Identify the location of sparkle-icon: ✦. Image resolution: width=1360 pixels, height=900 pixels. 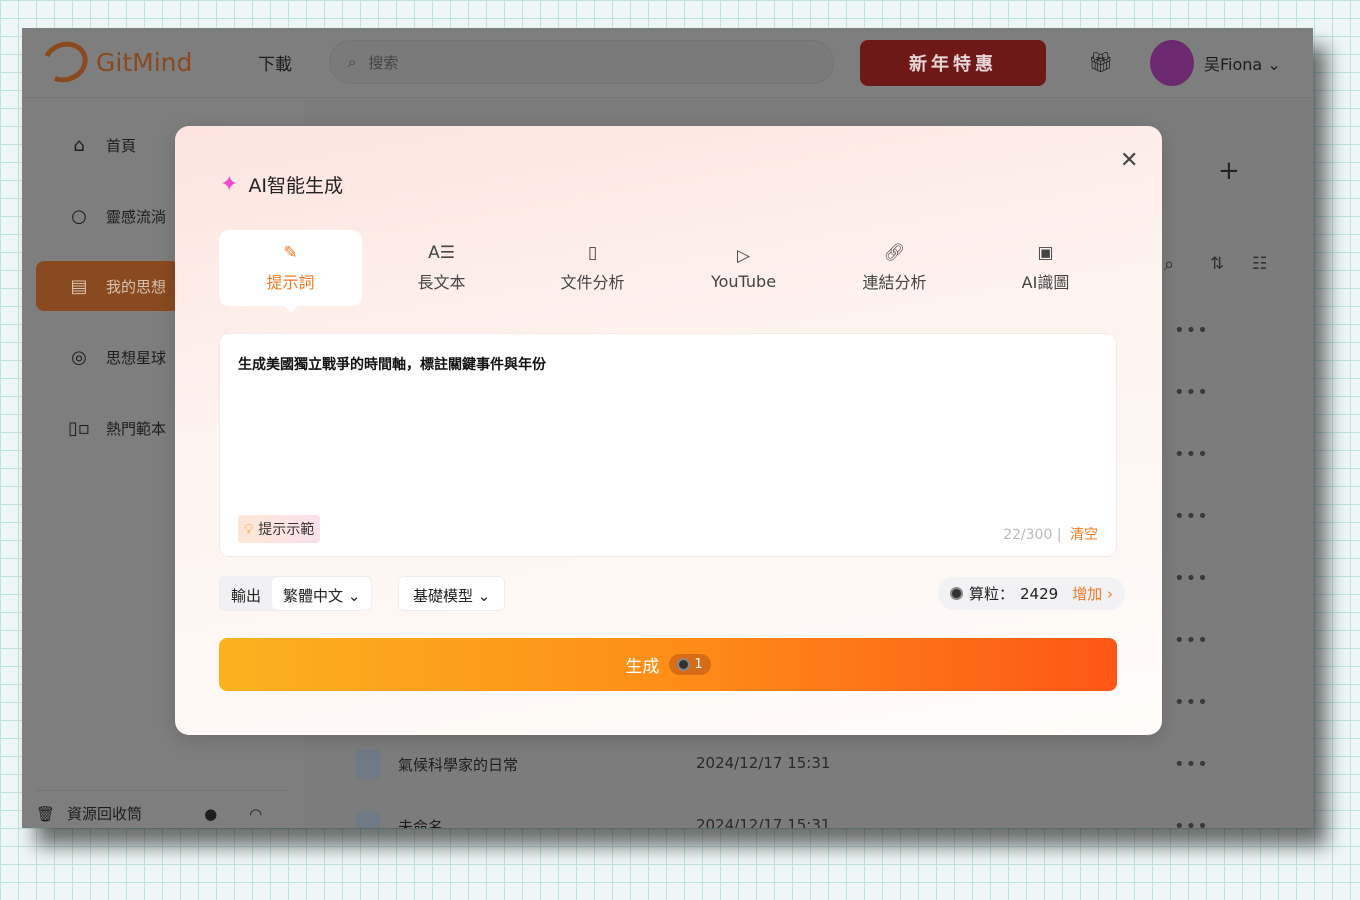
(229, 184).